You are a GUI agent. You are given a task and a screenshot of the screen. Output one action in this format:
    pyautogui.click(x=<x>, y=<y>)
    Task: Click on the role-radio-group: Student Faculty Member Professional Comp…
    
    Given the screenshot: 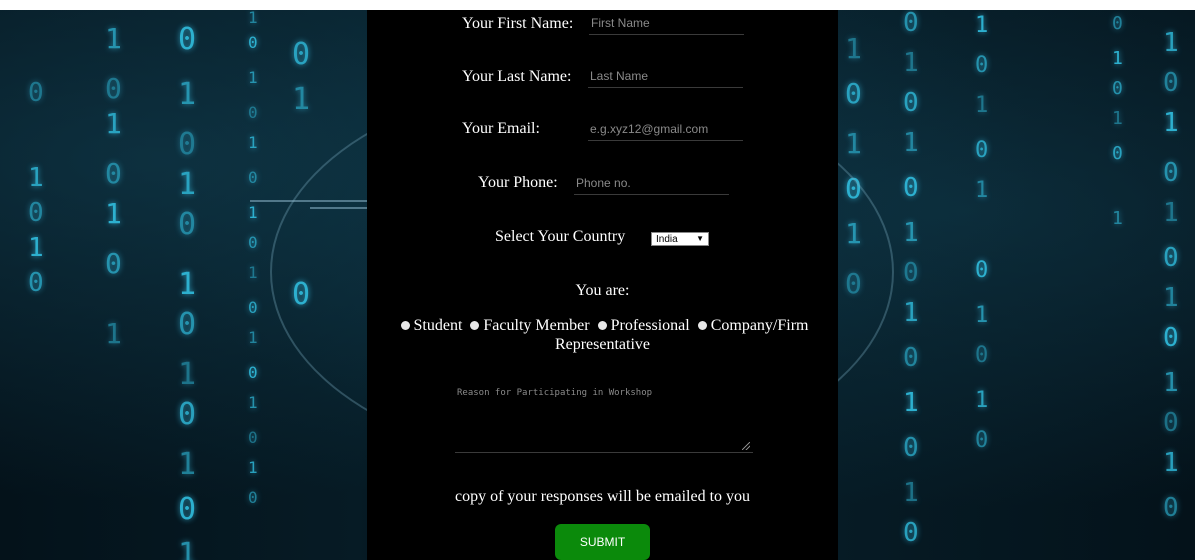 What is the action you would take?
    pyautogui.click(x=602, y=335)
    